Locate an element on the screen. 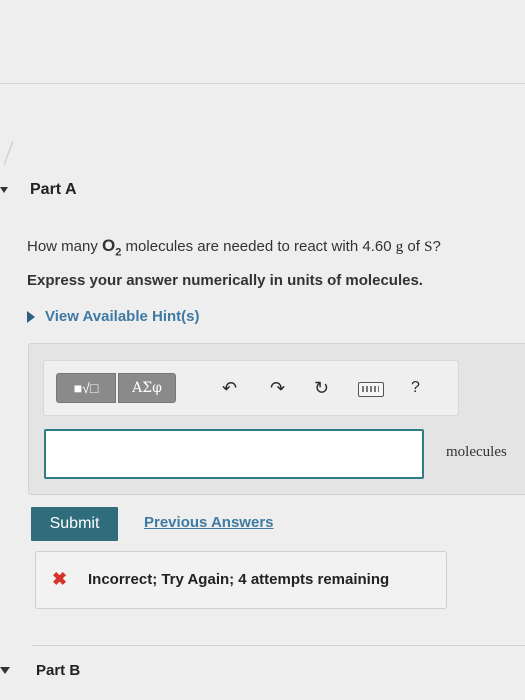 The height and width of the screenshot is (700, 525). undo-icon: ↶ is located at coordinates (229, 388).